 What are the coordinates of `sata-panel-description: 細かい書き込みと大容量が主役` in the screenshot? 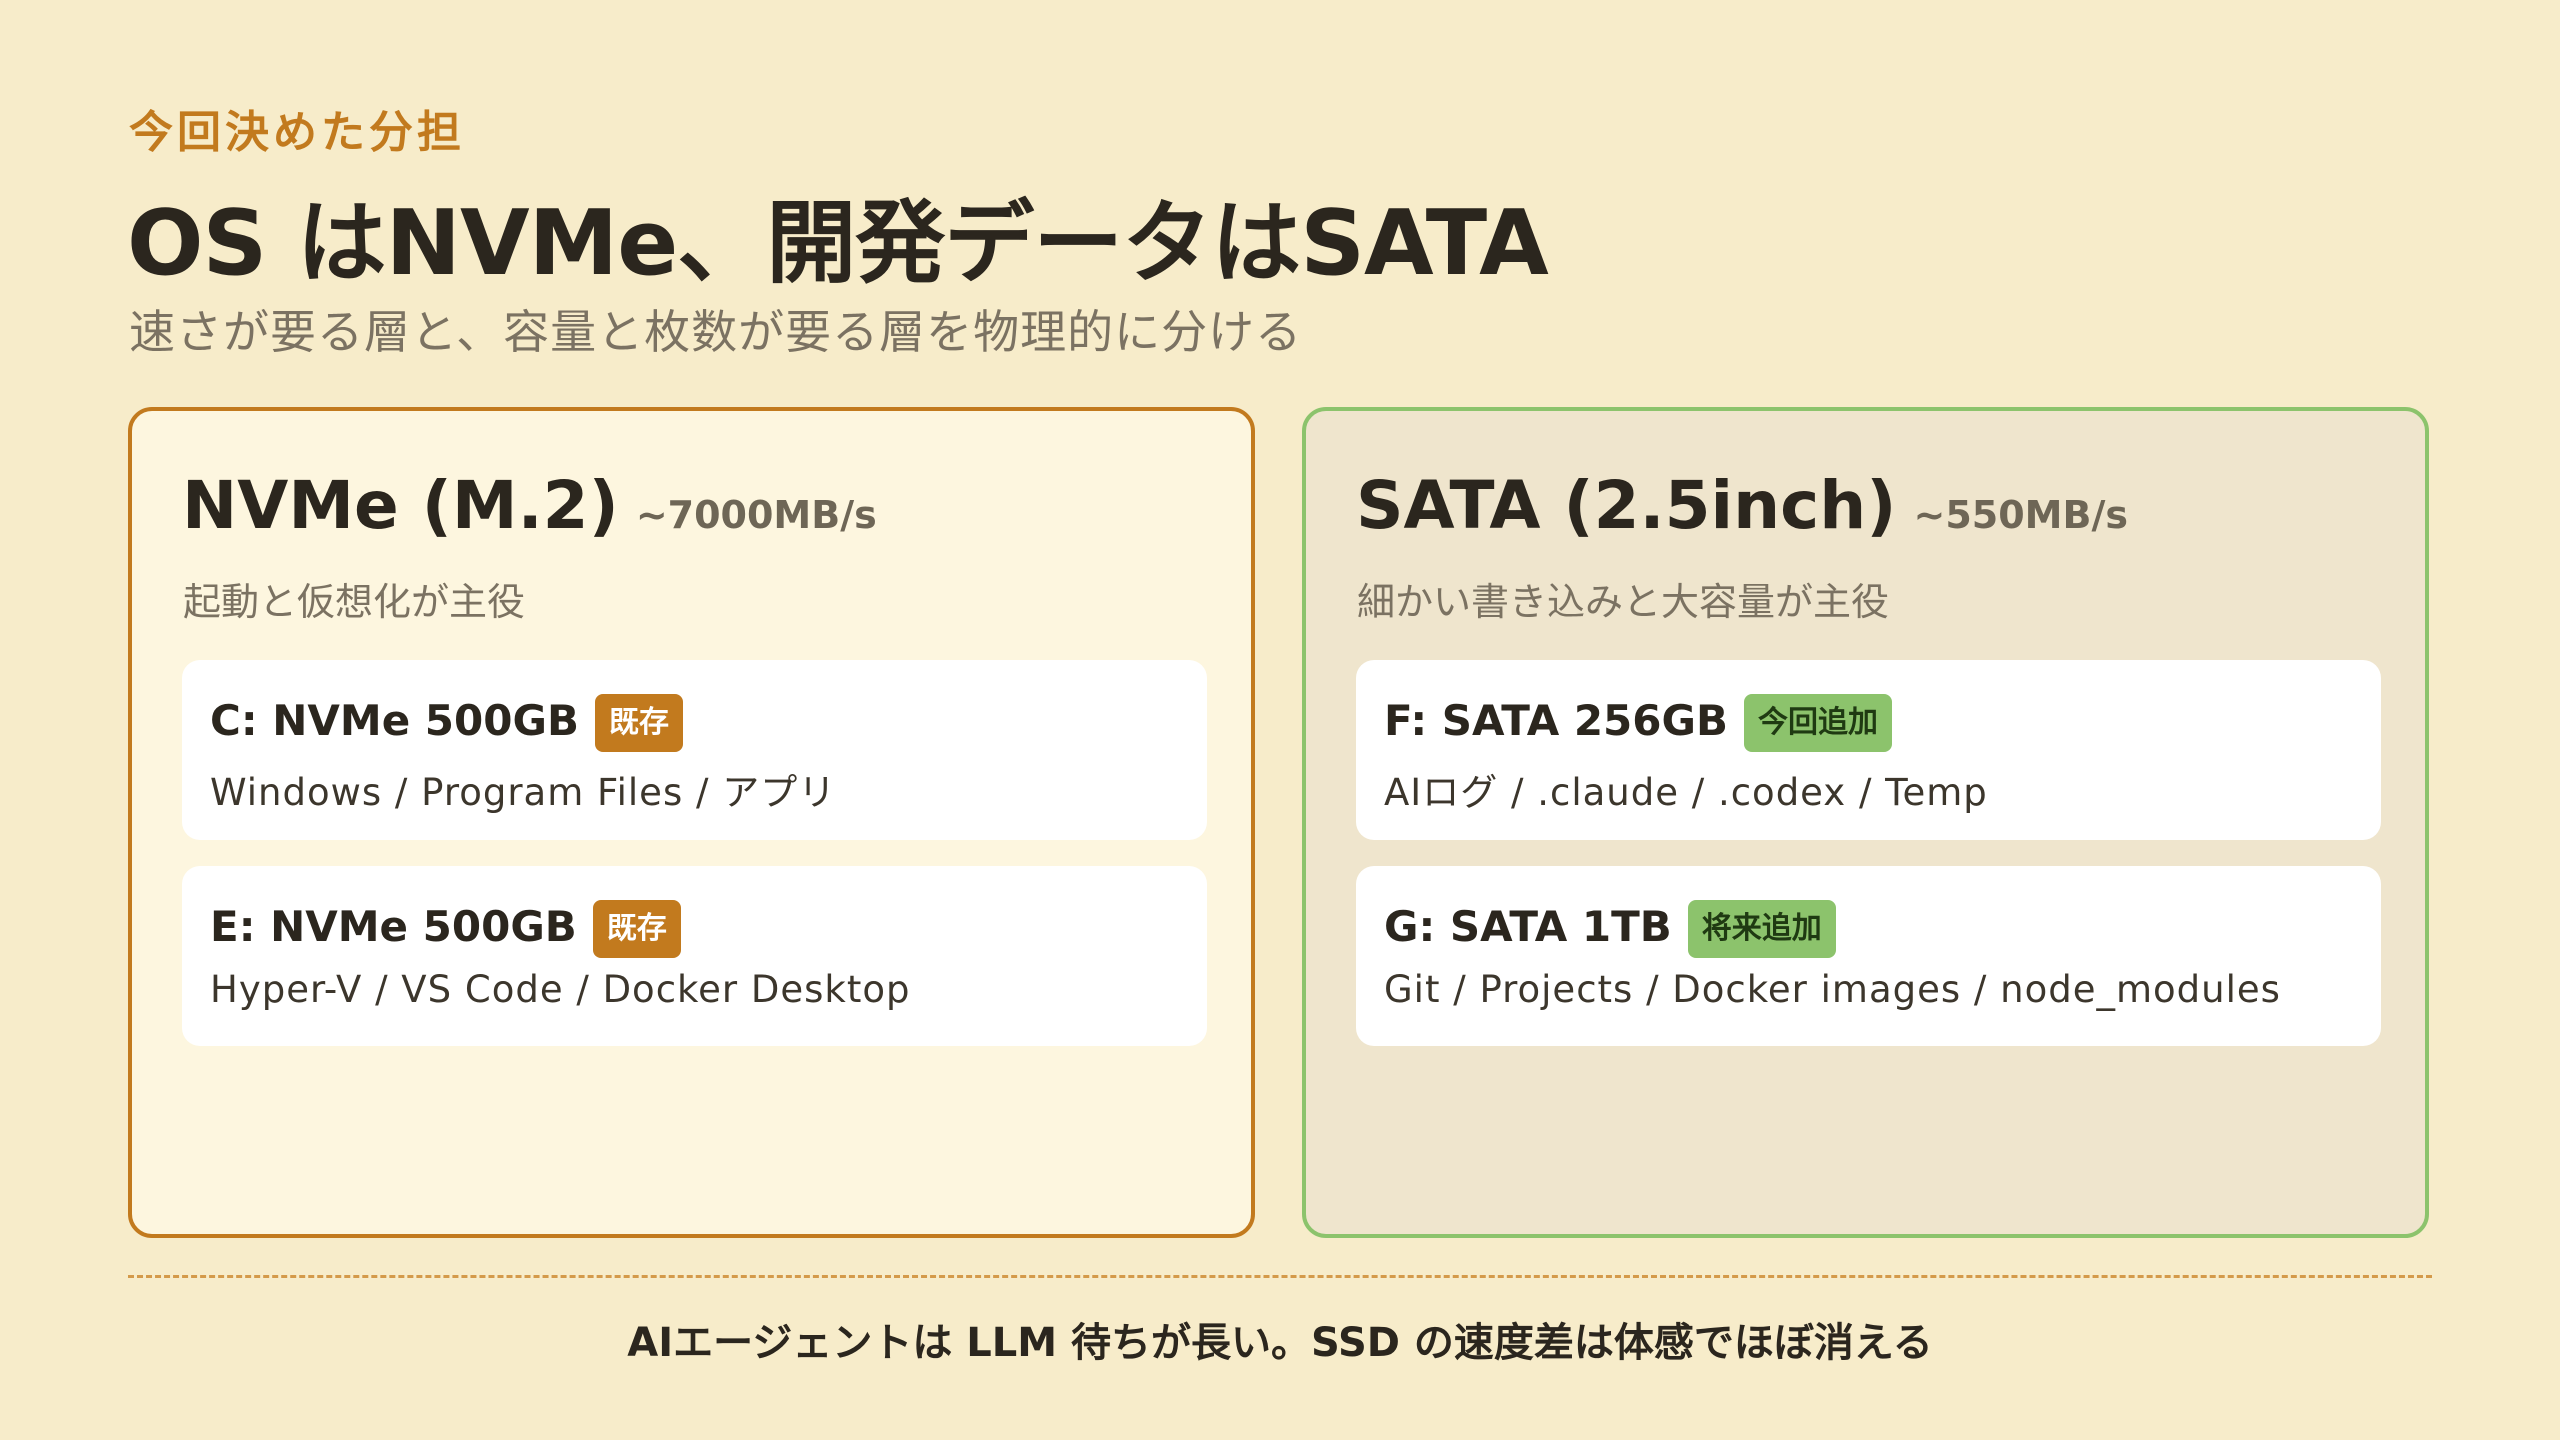 It's located at (1623, 602).